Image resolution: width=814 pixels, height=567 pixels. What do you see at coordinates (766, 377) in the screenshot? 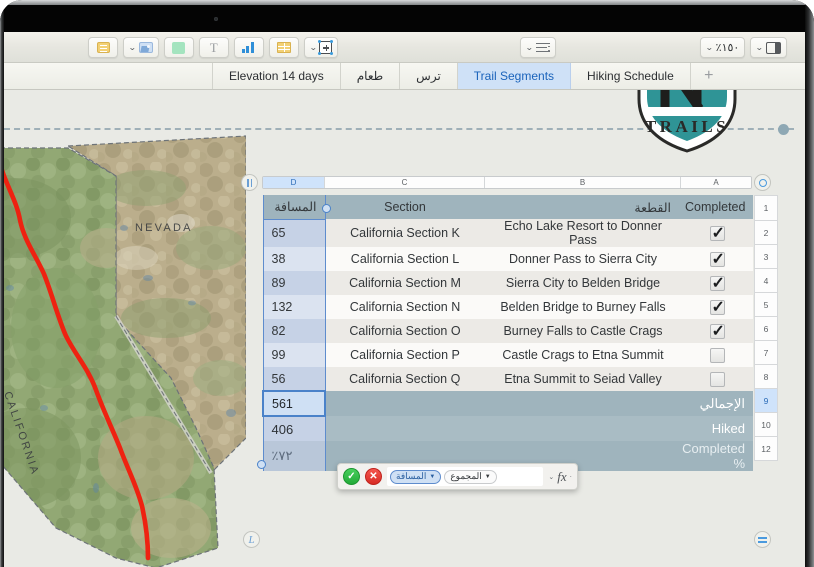
I see `row-number: 8` at bounding box center [766, 377].